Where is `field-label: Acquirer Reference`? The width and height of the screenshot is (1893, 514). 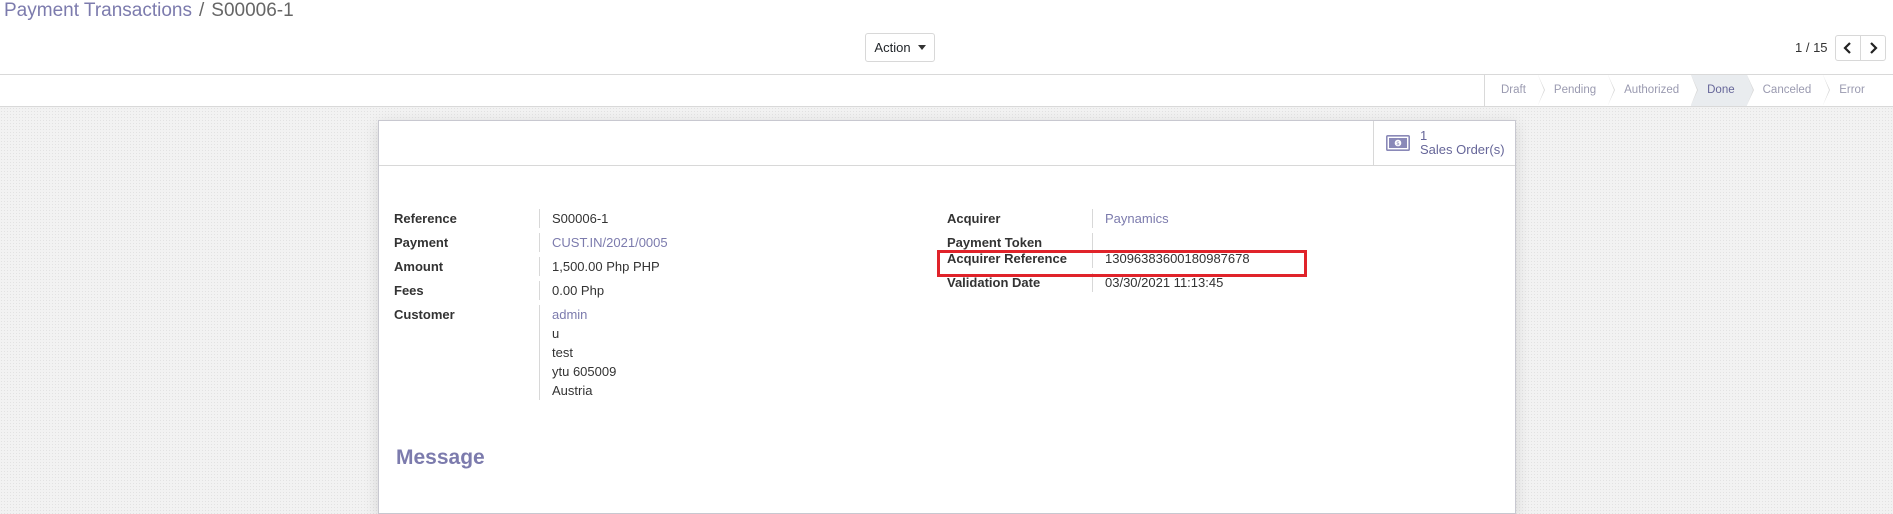 field-label: Acquirer Reference is located at coordinates (1020, 258).